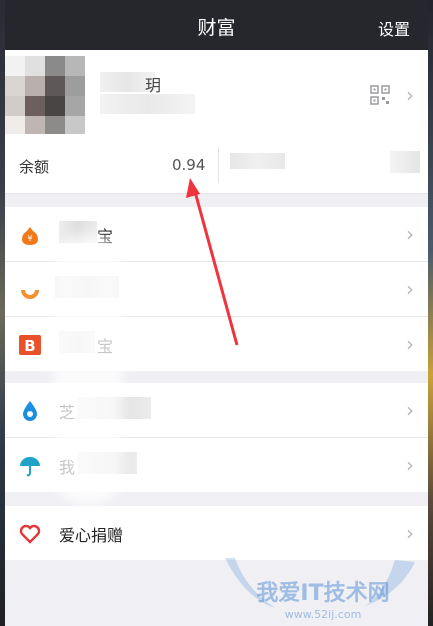  I want to click on background-edge-right, so click(430, 313).